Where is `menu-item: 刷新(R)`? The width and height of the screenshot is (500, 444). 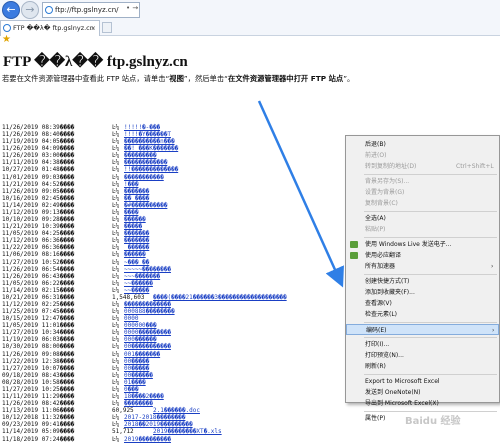 menu-item: 刷新(R) is located at coordinates (422, 366).